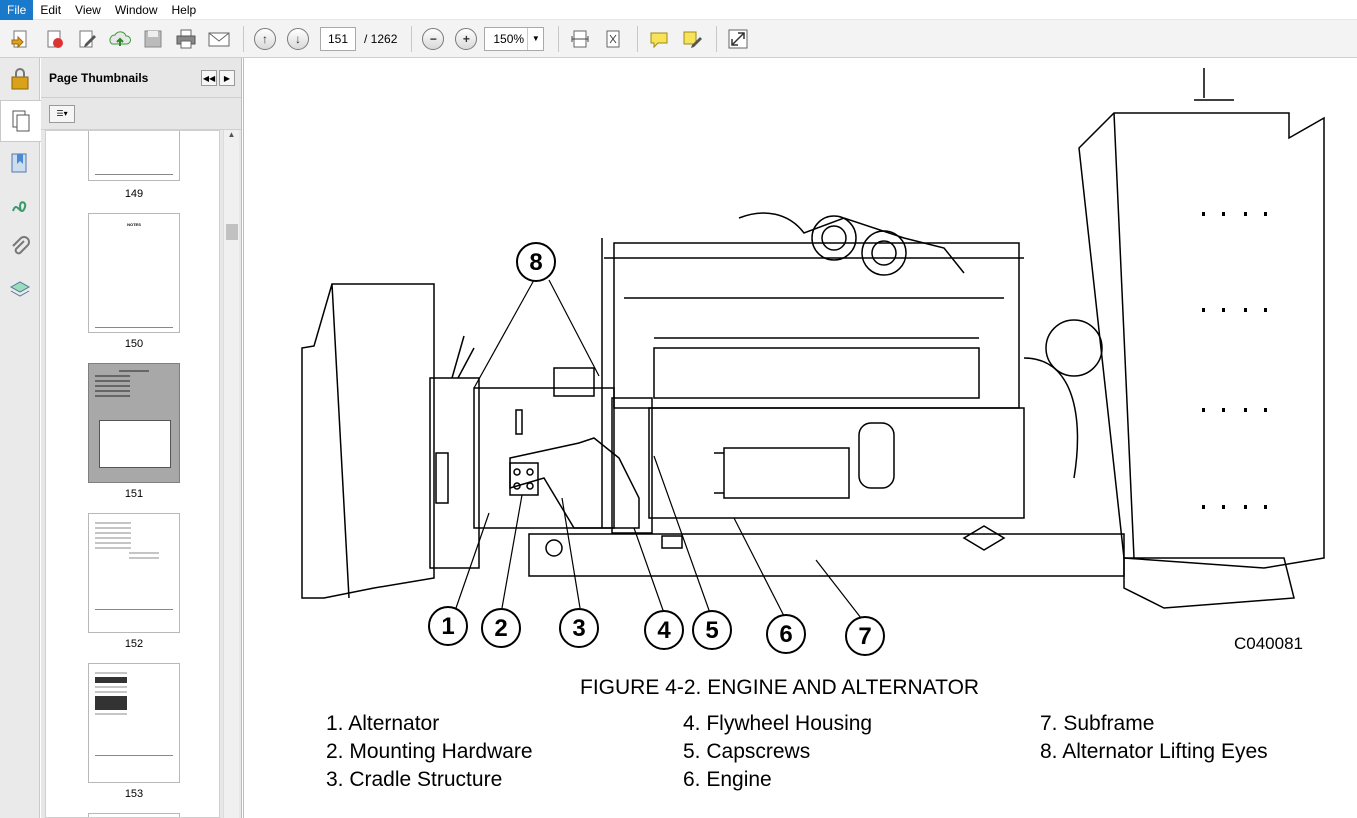 The width and height of the screenshot is (1357, 818). What do you see at coordinates (62, 113) in the screenshot?
I see `options-menu-icon: ☰▾` at bounding box center [62, 113].